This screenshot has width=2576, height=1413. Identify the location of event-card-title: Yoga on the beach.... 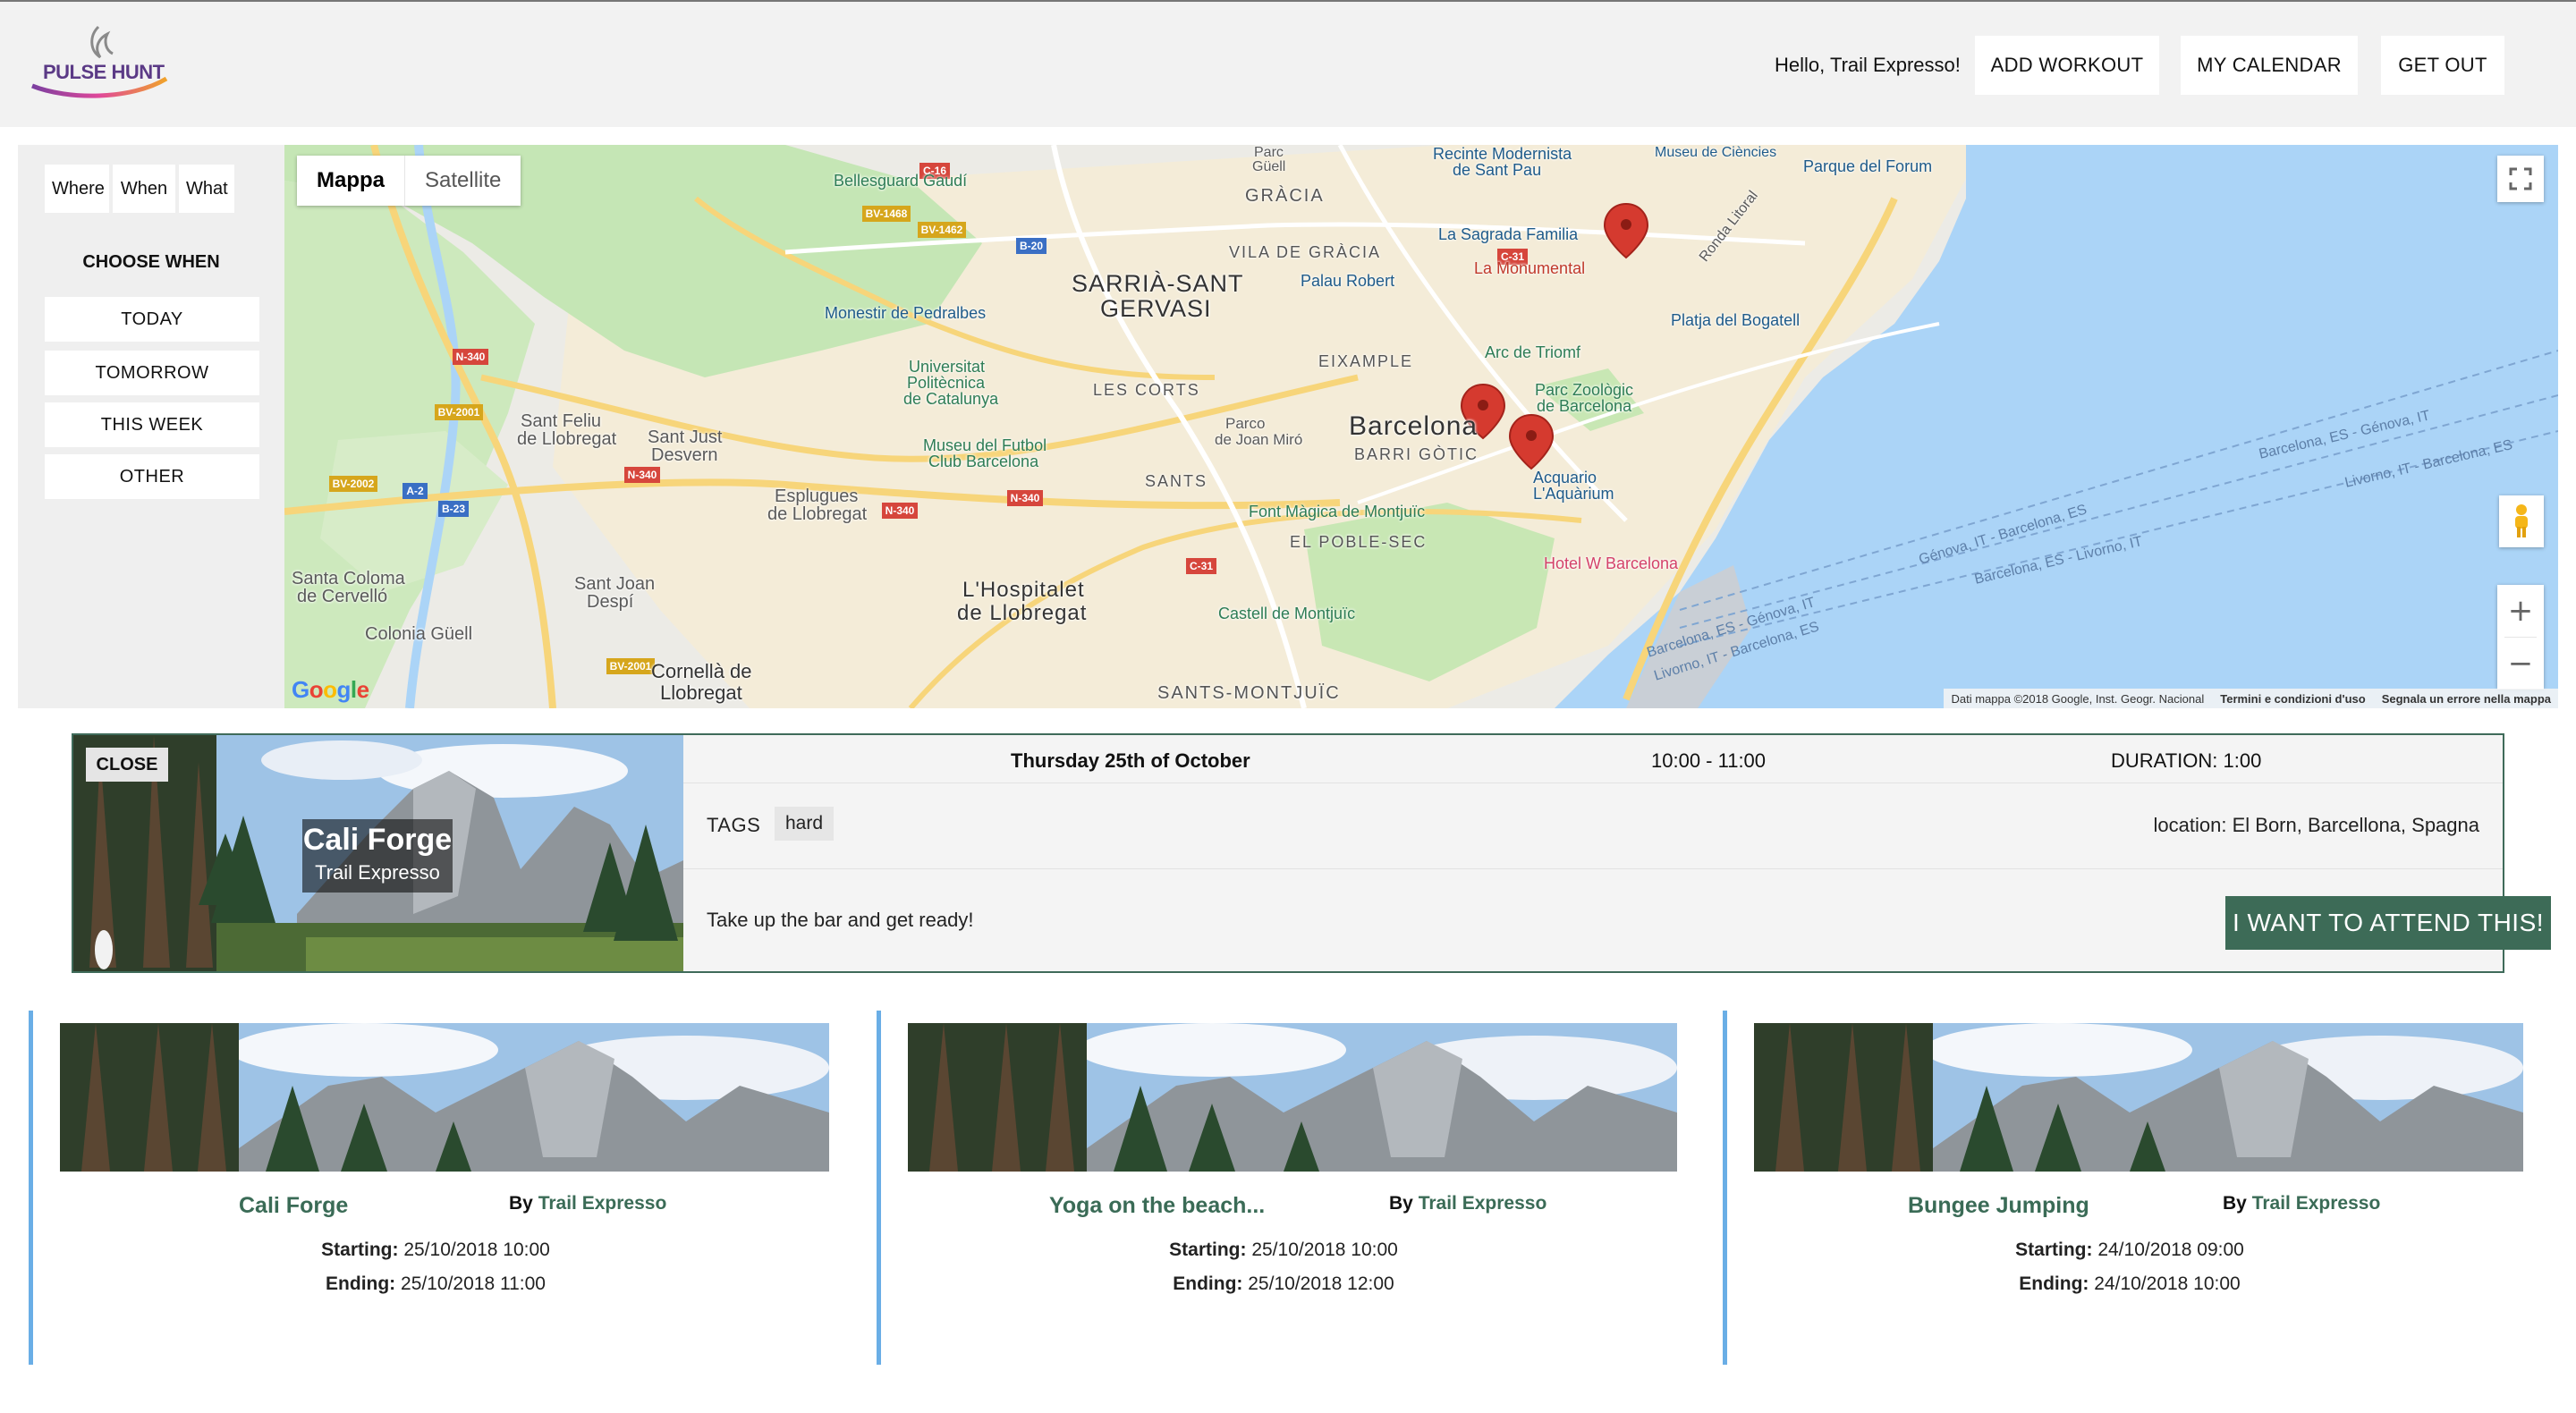
(1157, 1206).